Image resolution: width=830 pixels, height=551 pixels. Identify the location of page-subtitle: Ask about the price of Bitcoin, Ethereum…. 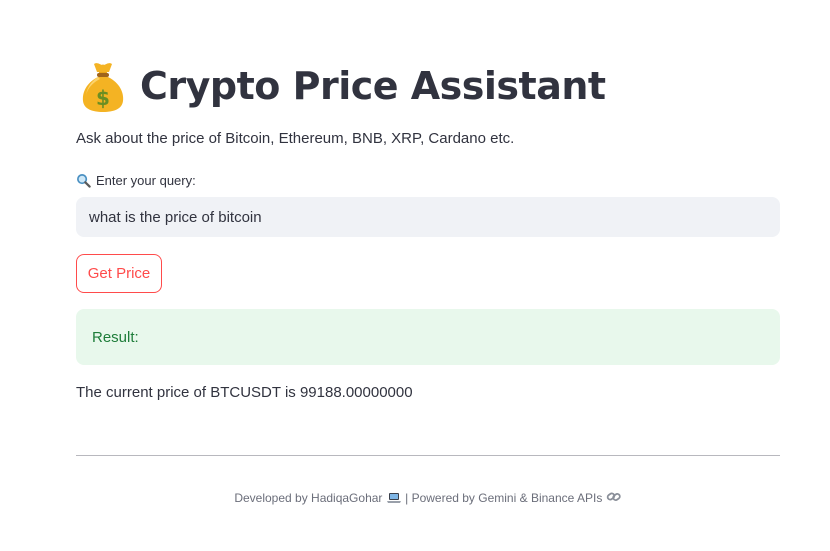
(295, 138).